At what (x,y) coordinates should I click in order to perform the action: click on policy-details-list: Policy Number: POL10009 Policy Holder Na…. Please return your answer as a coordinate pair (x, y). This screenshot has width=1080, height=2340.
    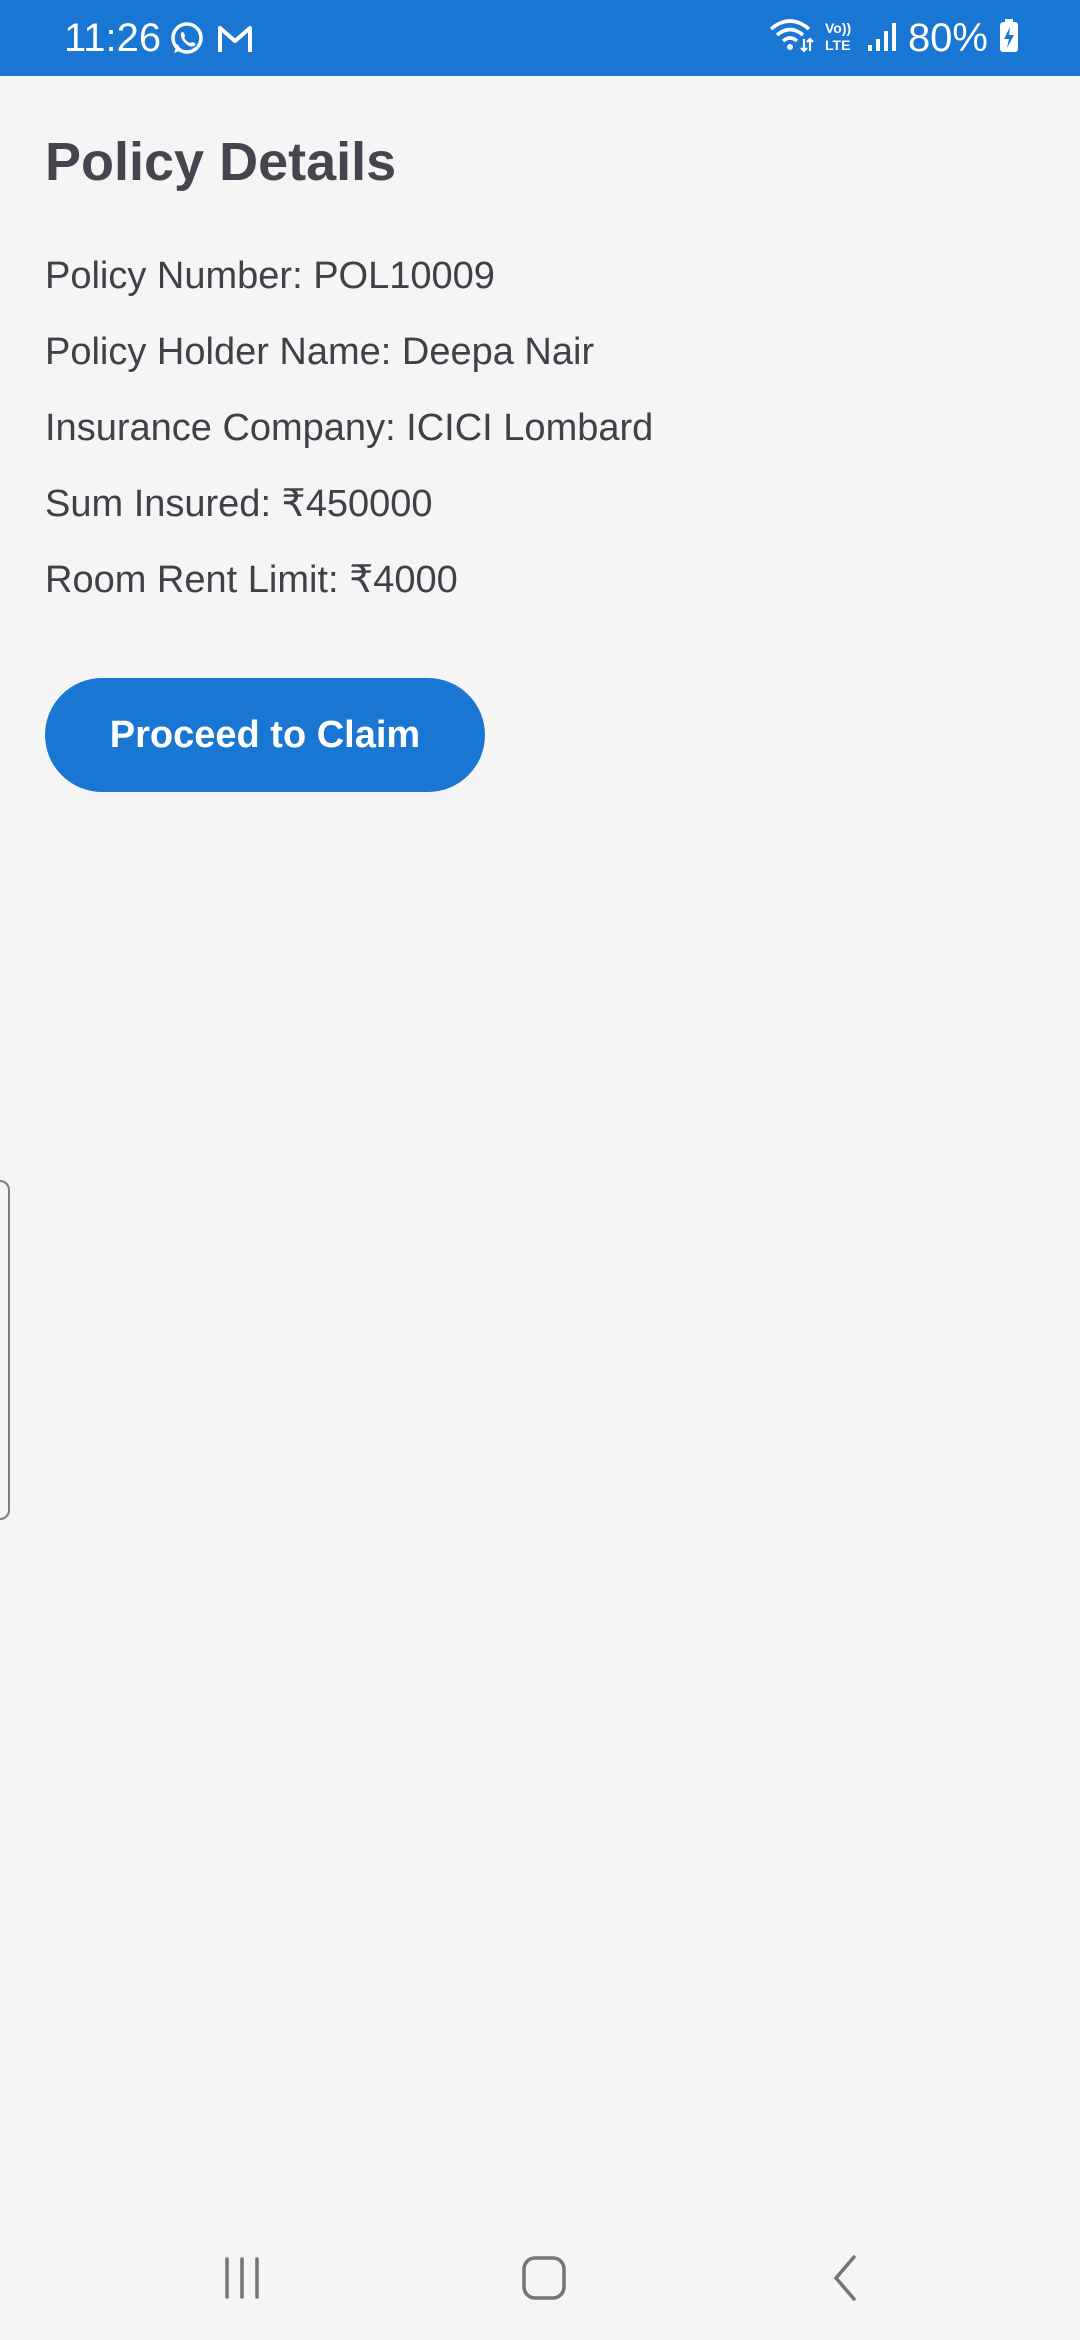
    Looking at the image, I should click on (540, 428).